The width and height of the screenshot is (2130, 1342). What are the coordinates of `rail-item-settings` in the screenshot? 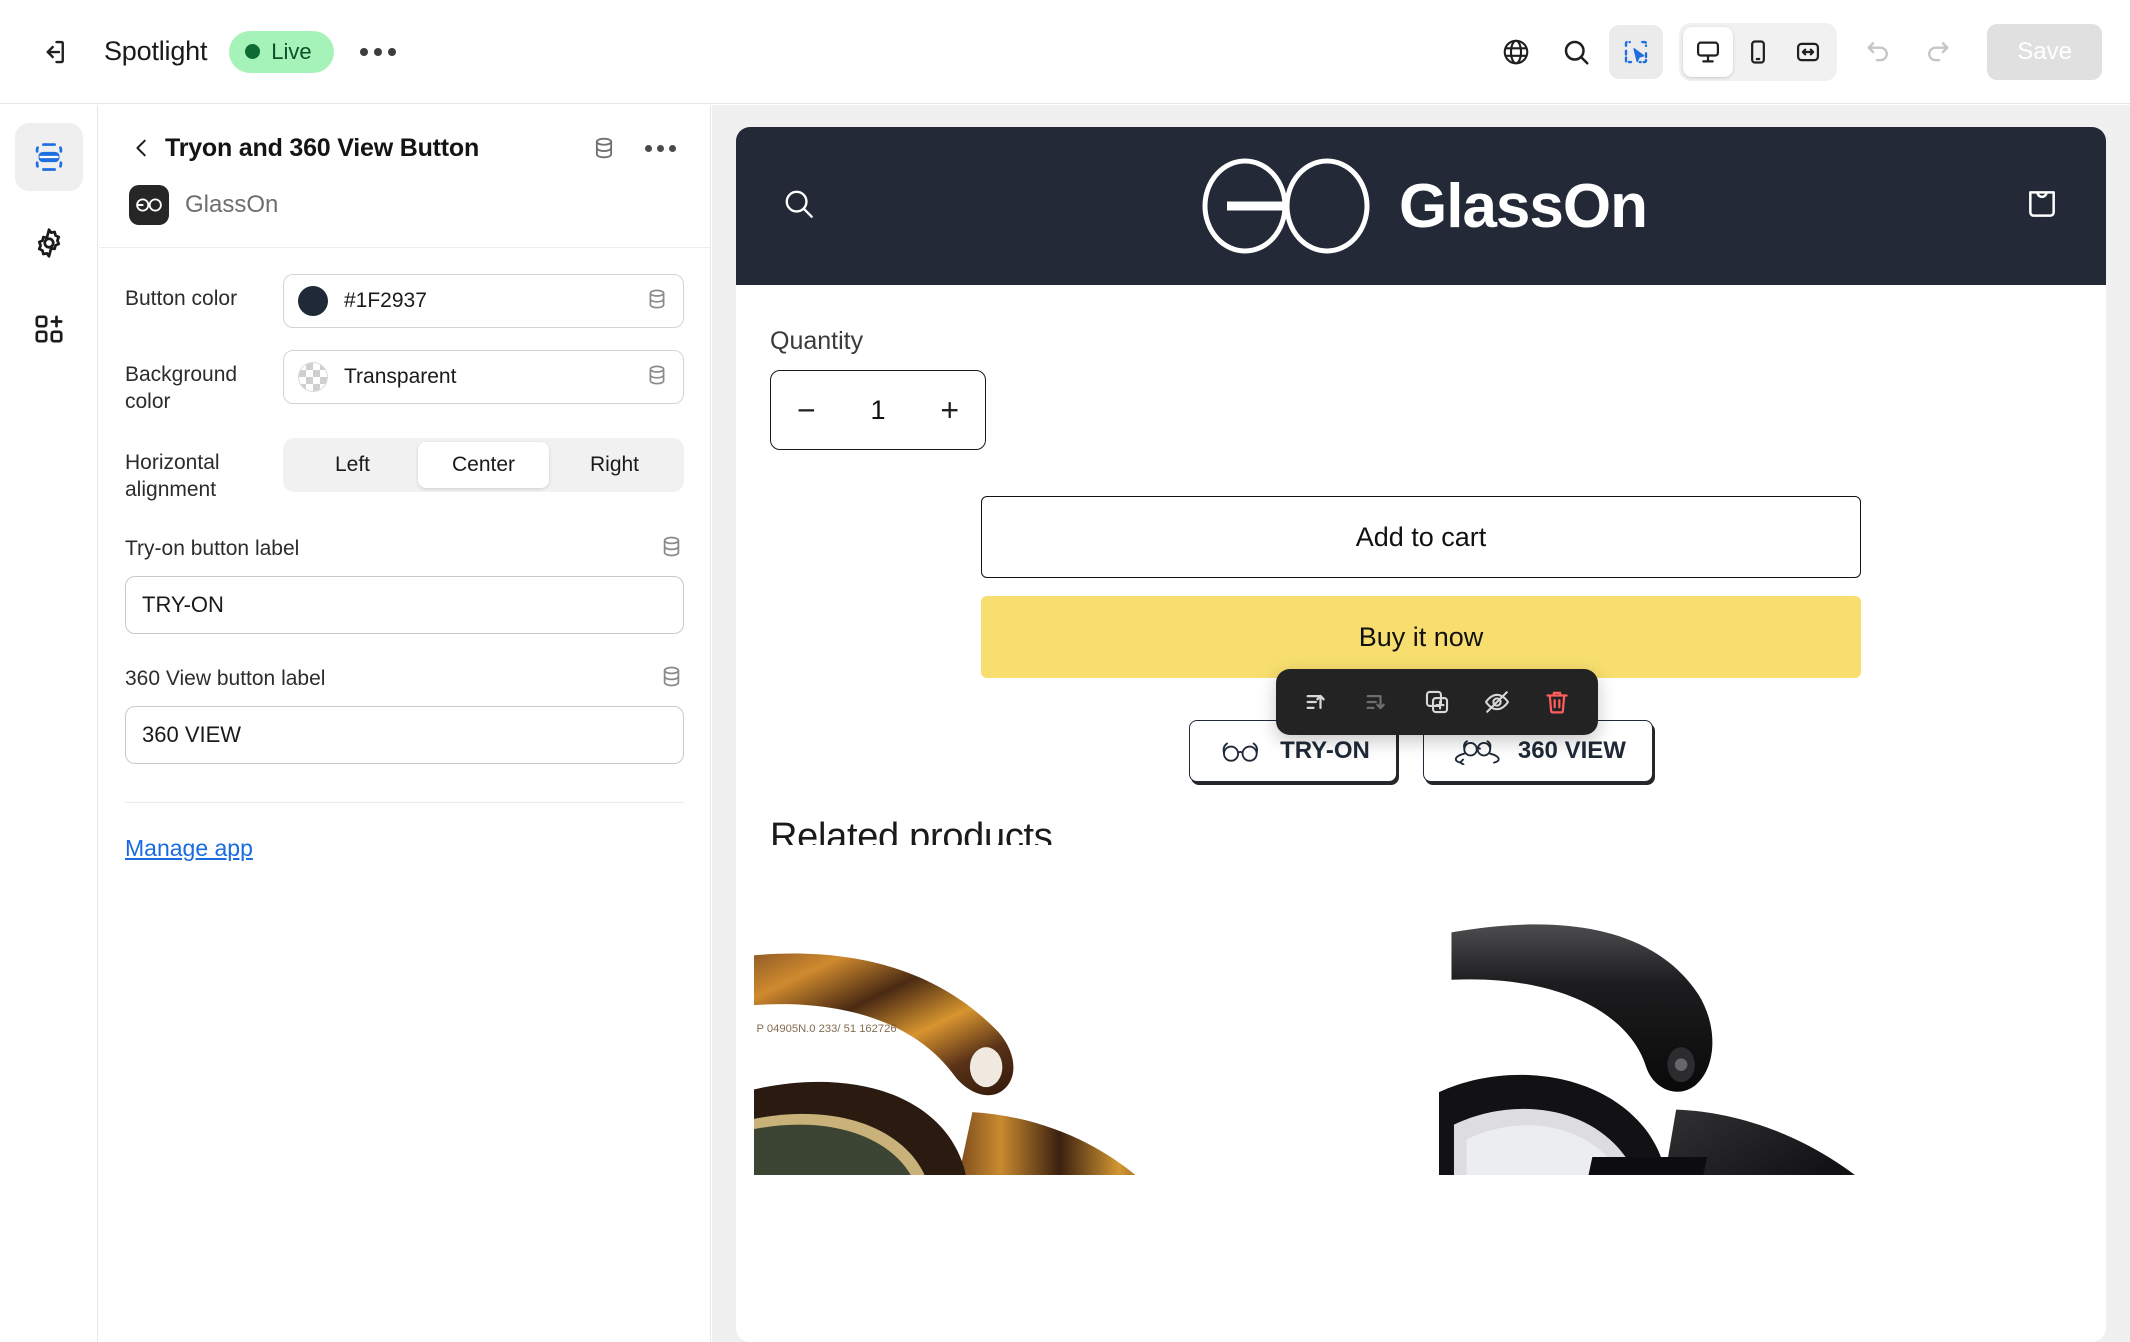 It's located at (49, 243).